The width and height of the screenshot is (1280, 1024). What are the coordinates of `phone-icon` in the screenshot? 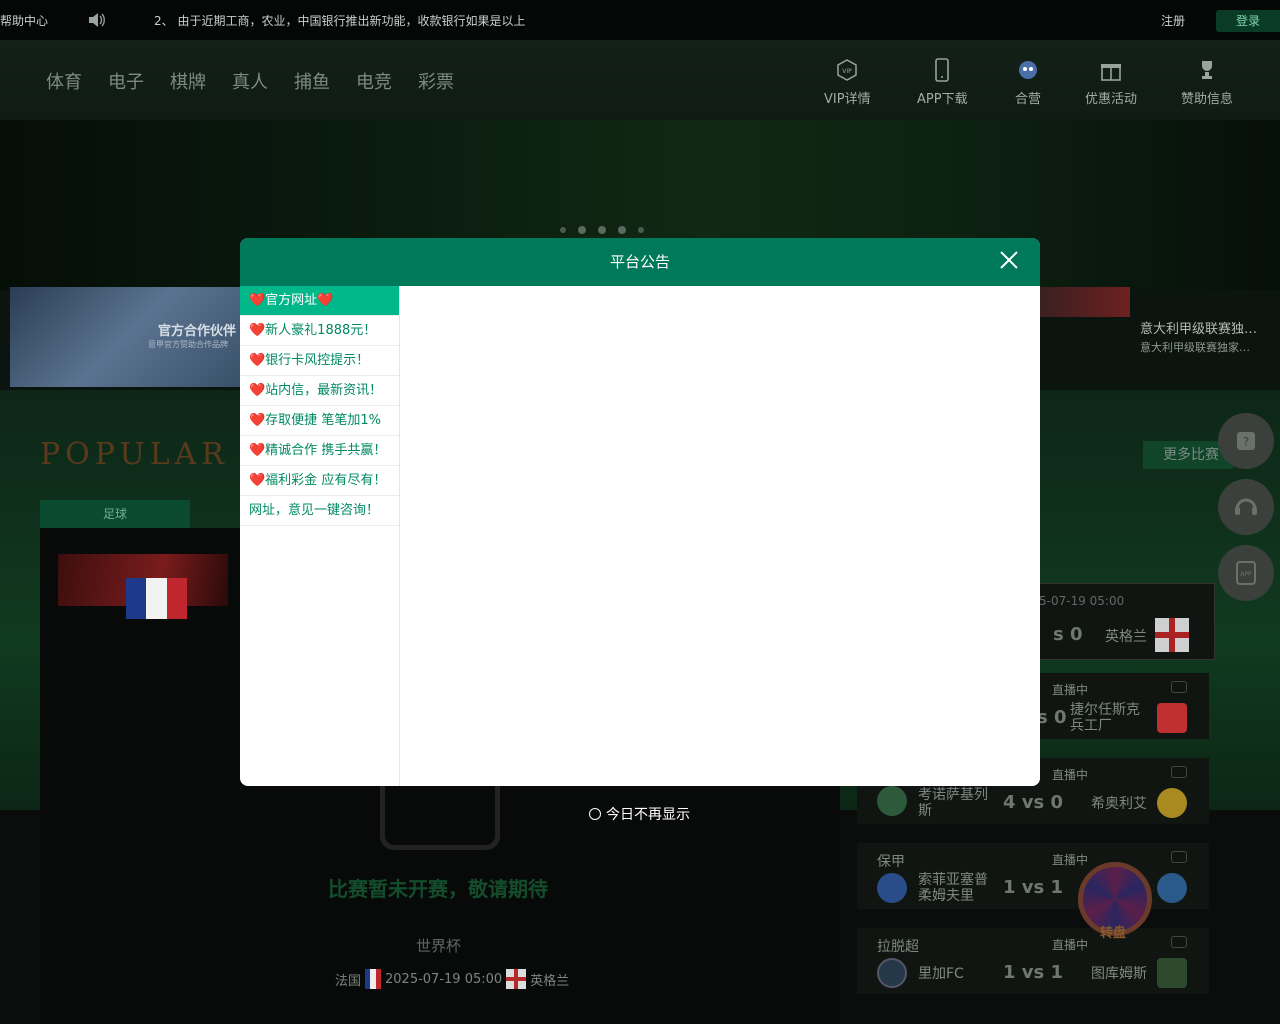 It's located at (942, 70).